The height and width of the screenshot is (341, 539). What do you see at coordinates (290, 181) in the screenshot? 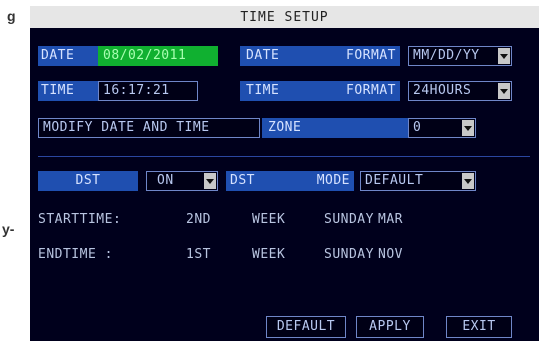
I see `dst-mode-label: DST MODE` at bounding box center [290, 181].